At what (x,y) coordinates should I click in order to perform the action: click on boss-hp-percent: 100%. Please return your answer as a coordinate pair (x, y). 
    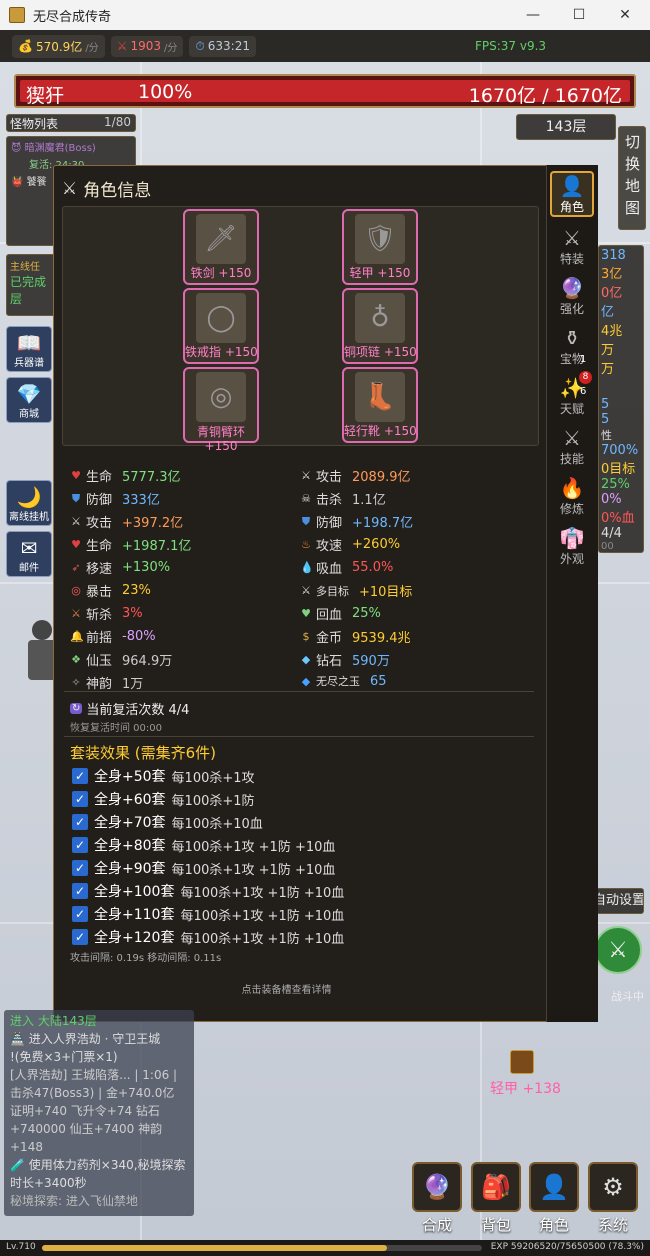
    Looking at the image, I should click on (165, 92).